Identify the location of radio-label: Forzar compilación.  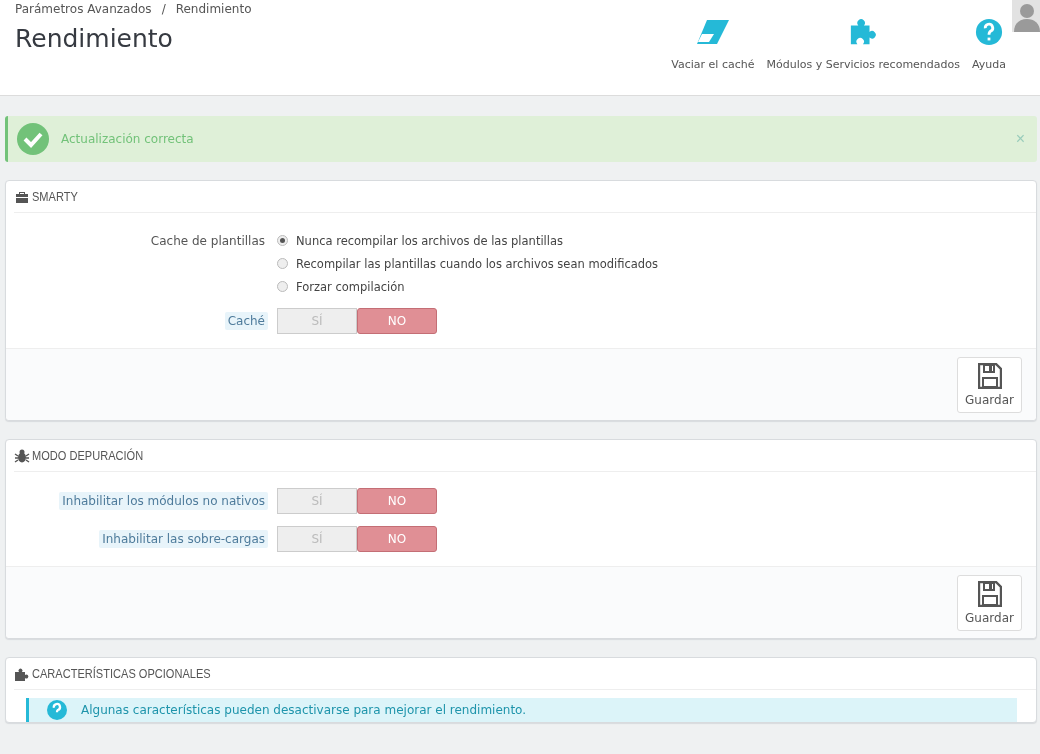
(350, 286).